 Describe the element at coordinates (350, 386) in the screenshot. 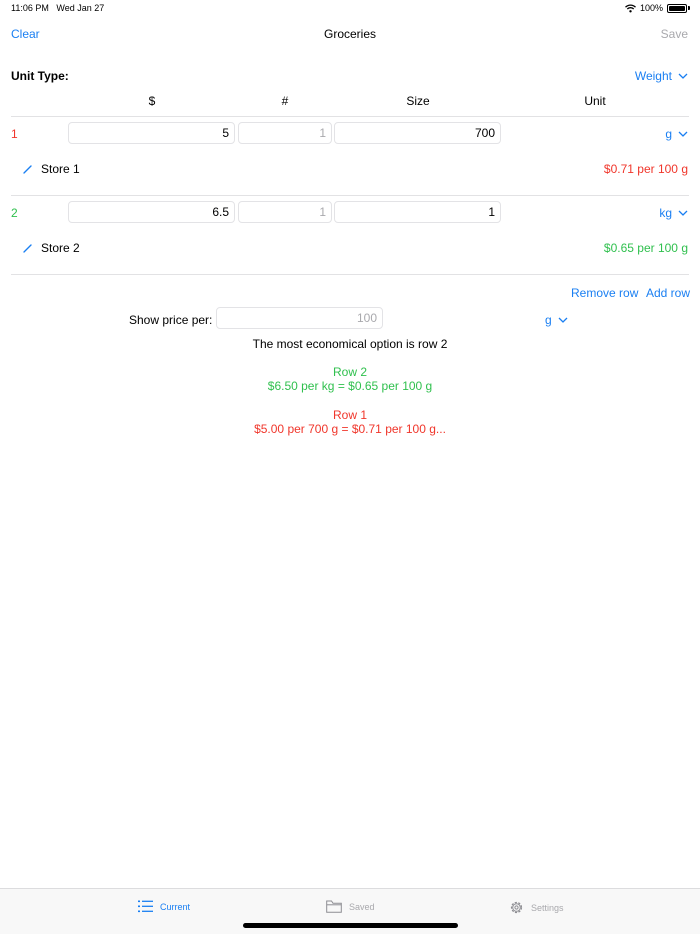

I see `best-row-detail: $6.50 per kg = $0.65 per 100 g` at that location.